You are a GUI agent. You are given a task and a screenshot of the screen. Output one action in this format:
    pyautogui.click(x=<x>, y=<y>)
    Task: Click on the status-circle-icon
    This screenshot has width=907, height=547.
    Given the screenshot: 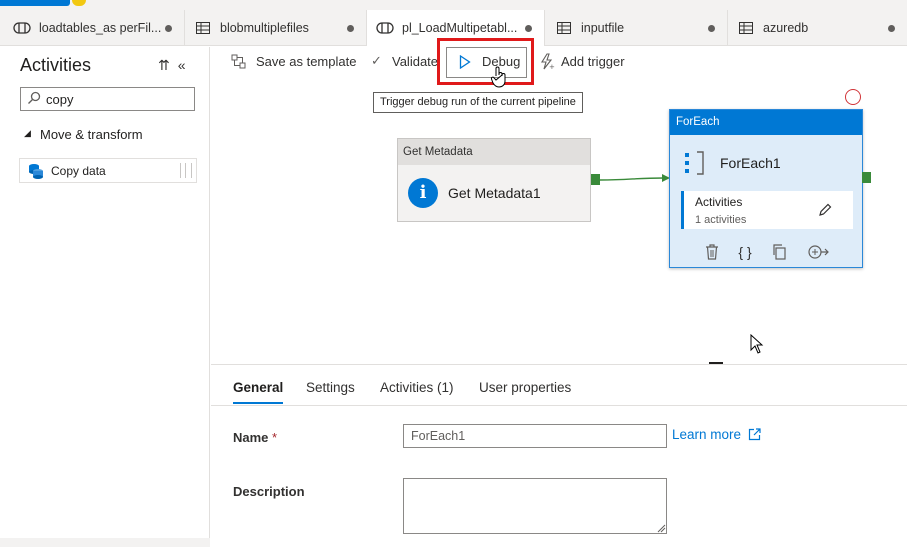 What is the action you would take?
    pyautogui.click(x=853, y=97)
    